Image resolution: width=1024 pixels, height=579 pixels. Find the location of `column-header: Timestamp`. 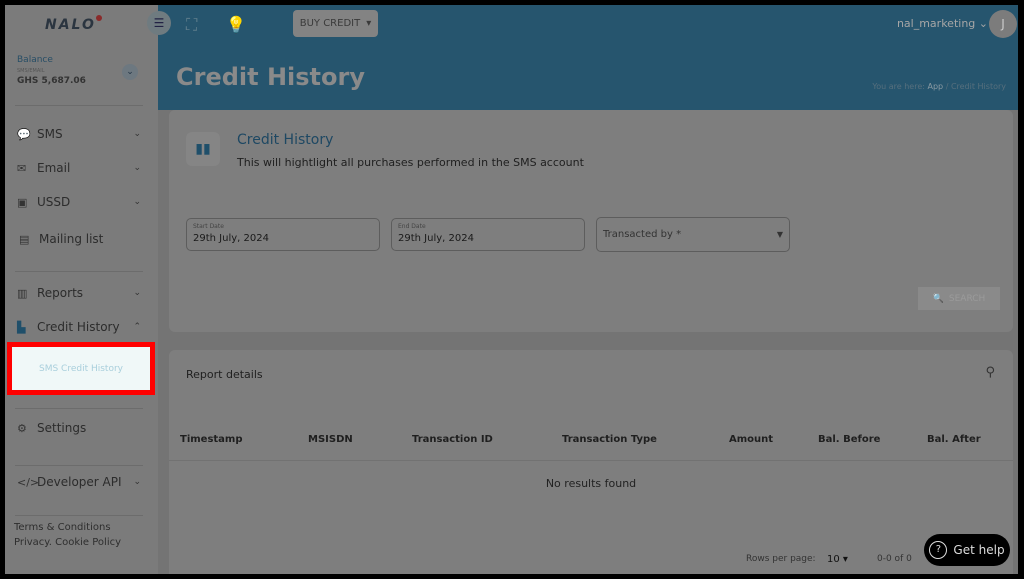

column-header: Timestamp is located at coordinates (211, 439).